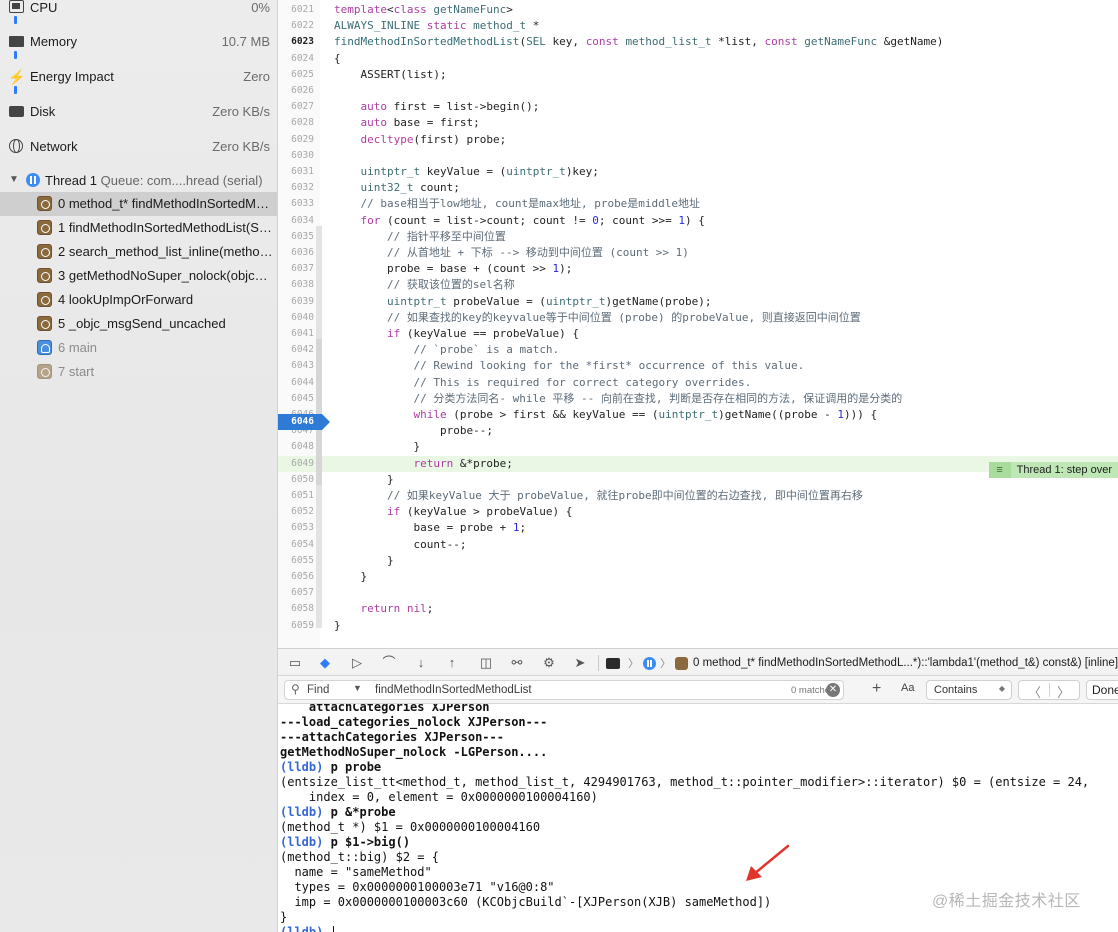  What do you see at coordinates (302, 495) in the screenshot?
I see `line-number: 6051` at bounding box center [302, 495].